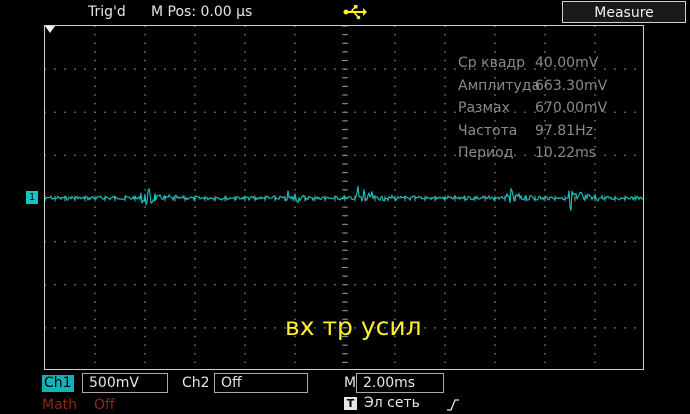 The width and height of the screenshot is (690, 414). What do you see at coordinates (566, 153) in the screenshot?
I see `measurement-value: 10.22ms` at bounding box center [566, 153].